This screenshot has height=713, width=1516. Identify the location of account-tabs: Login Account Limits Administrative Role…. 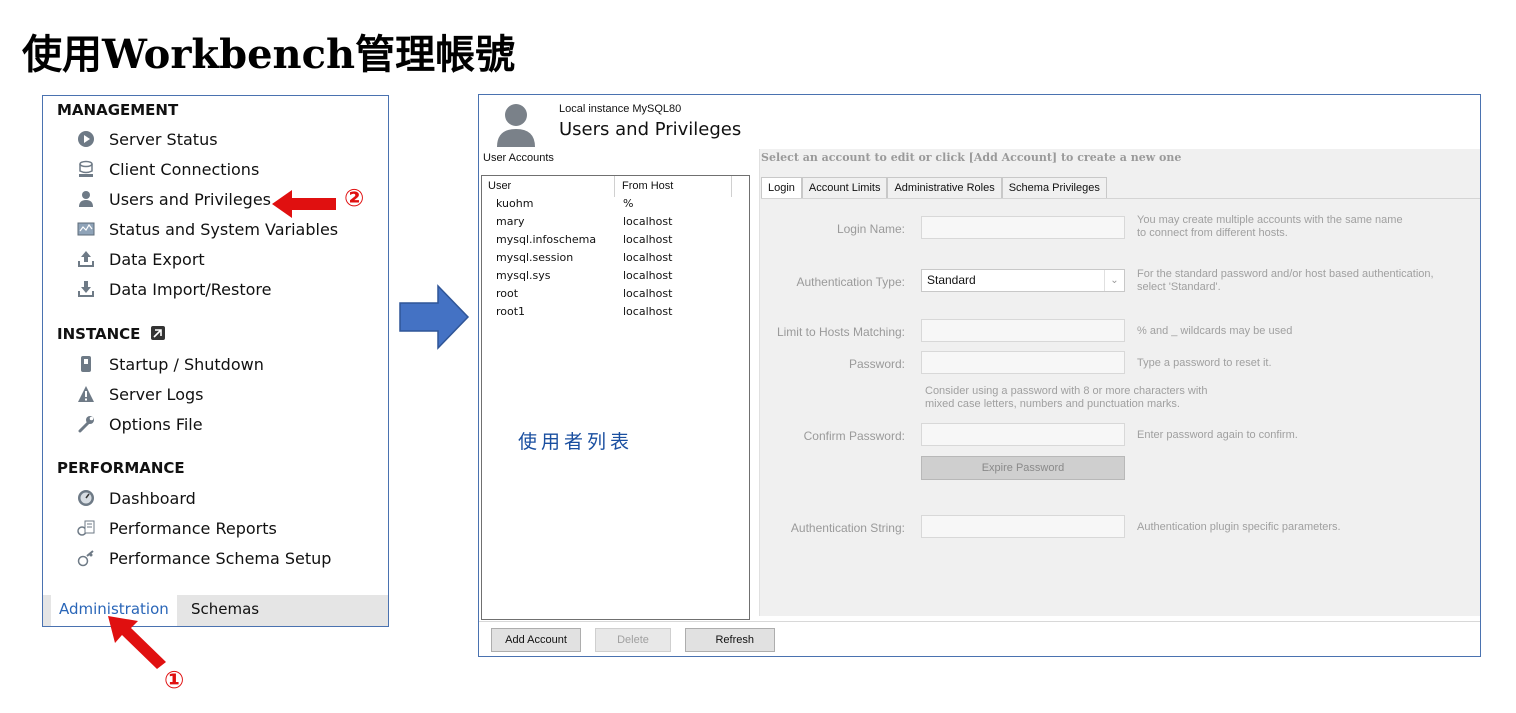
(934, 187).